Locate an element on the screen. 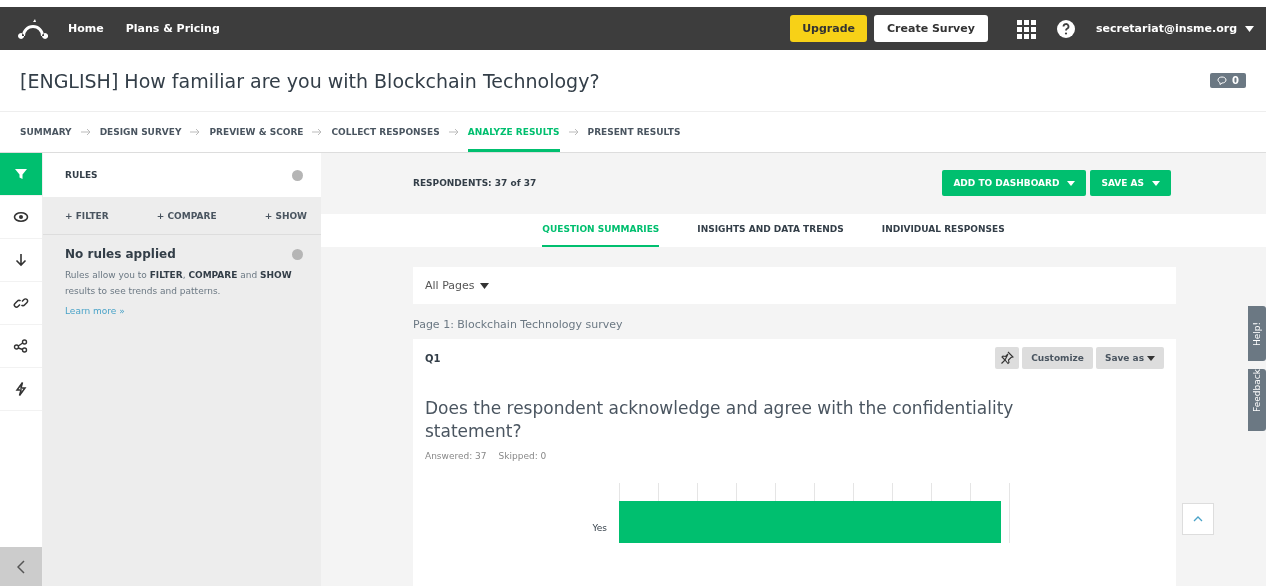 The image size is (1266, 586). rules-title: RULES is located at coordinates (81, 175).